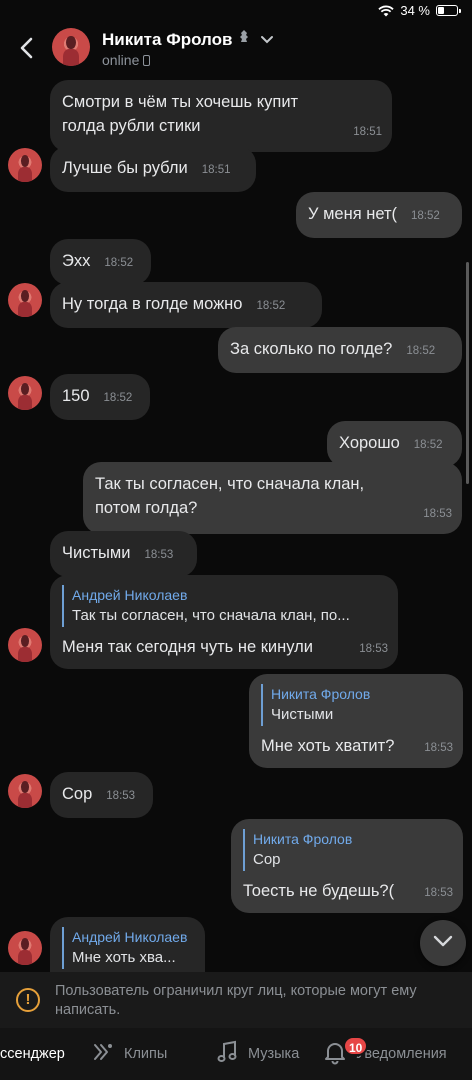  I want to click on notifications-badge: 10, so click(356, 1046).